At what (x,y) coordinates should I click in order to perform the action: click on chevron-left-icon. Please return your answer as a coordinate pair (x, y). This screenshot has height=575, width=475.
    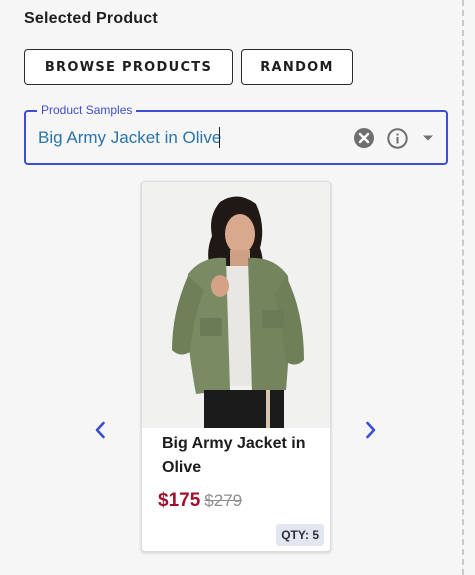
    Looking at the image, I should click on (100, 430).